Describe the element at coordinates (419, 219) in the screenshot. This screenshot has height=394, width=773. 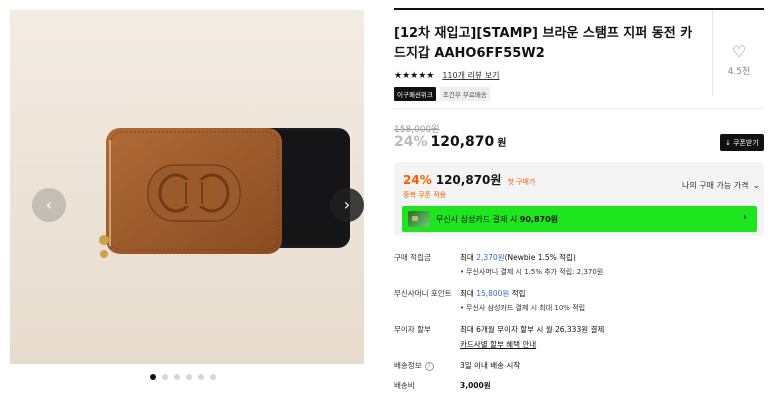
I see `credit-card-icon` at that location.